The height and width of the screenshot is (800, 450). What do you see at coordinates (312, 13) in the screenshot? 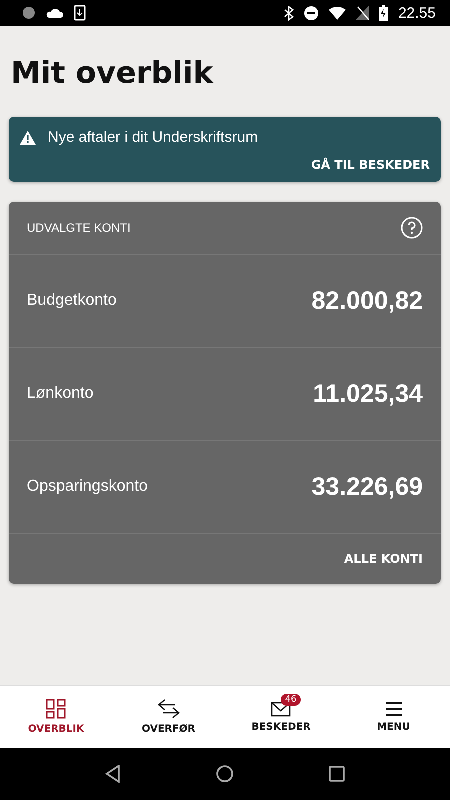
I see `do-not-disturb-icon` at bounding box center [312, 13].